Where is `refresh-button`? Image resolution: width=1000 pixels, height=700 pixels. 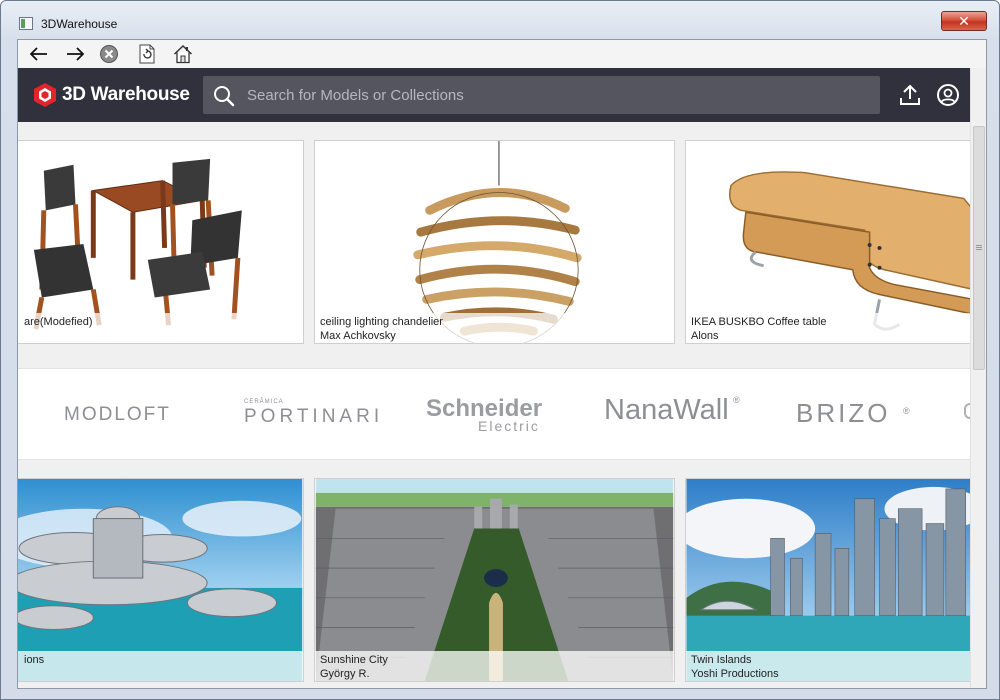 refresh-button is located at coordinates (147, 54).